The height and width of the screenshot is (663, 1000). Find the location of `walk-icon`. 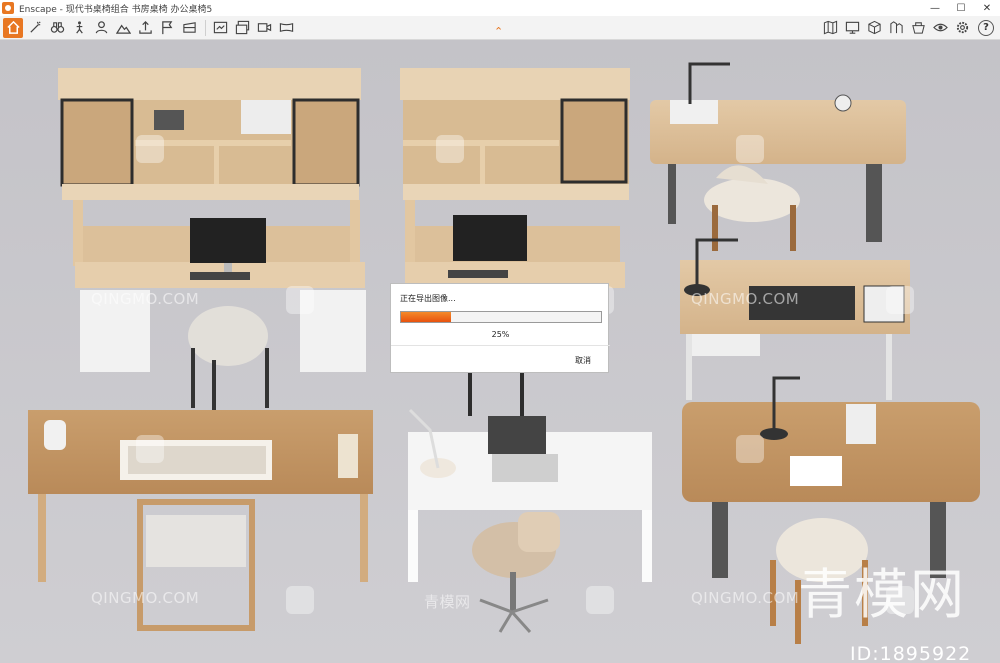

walk-icon is located at coordinates (79, 27).